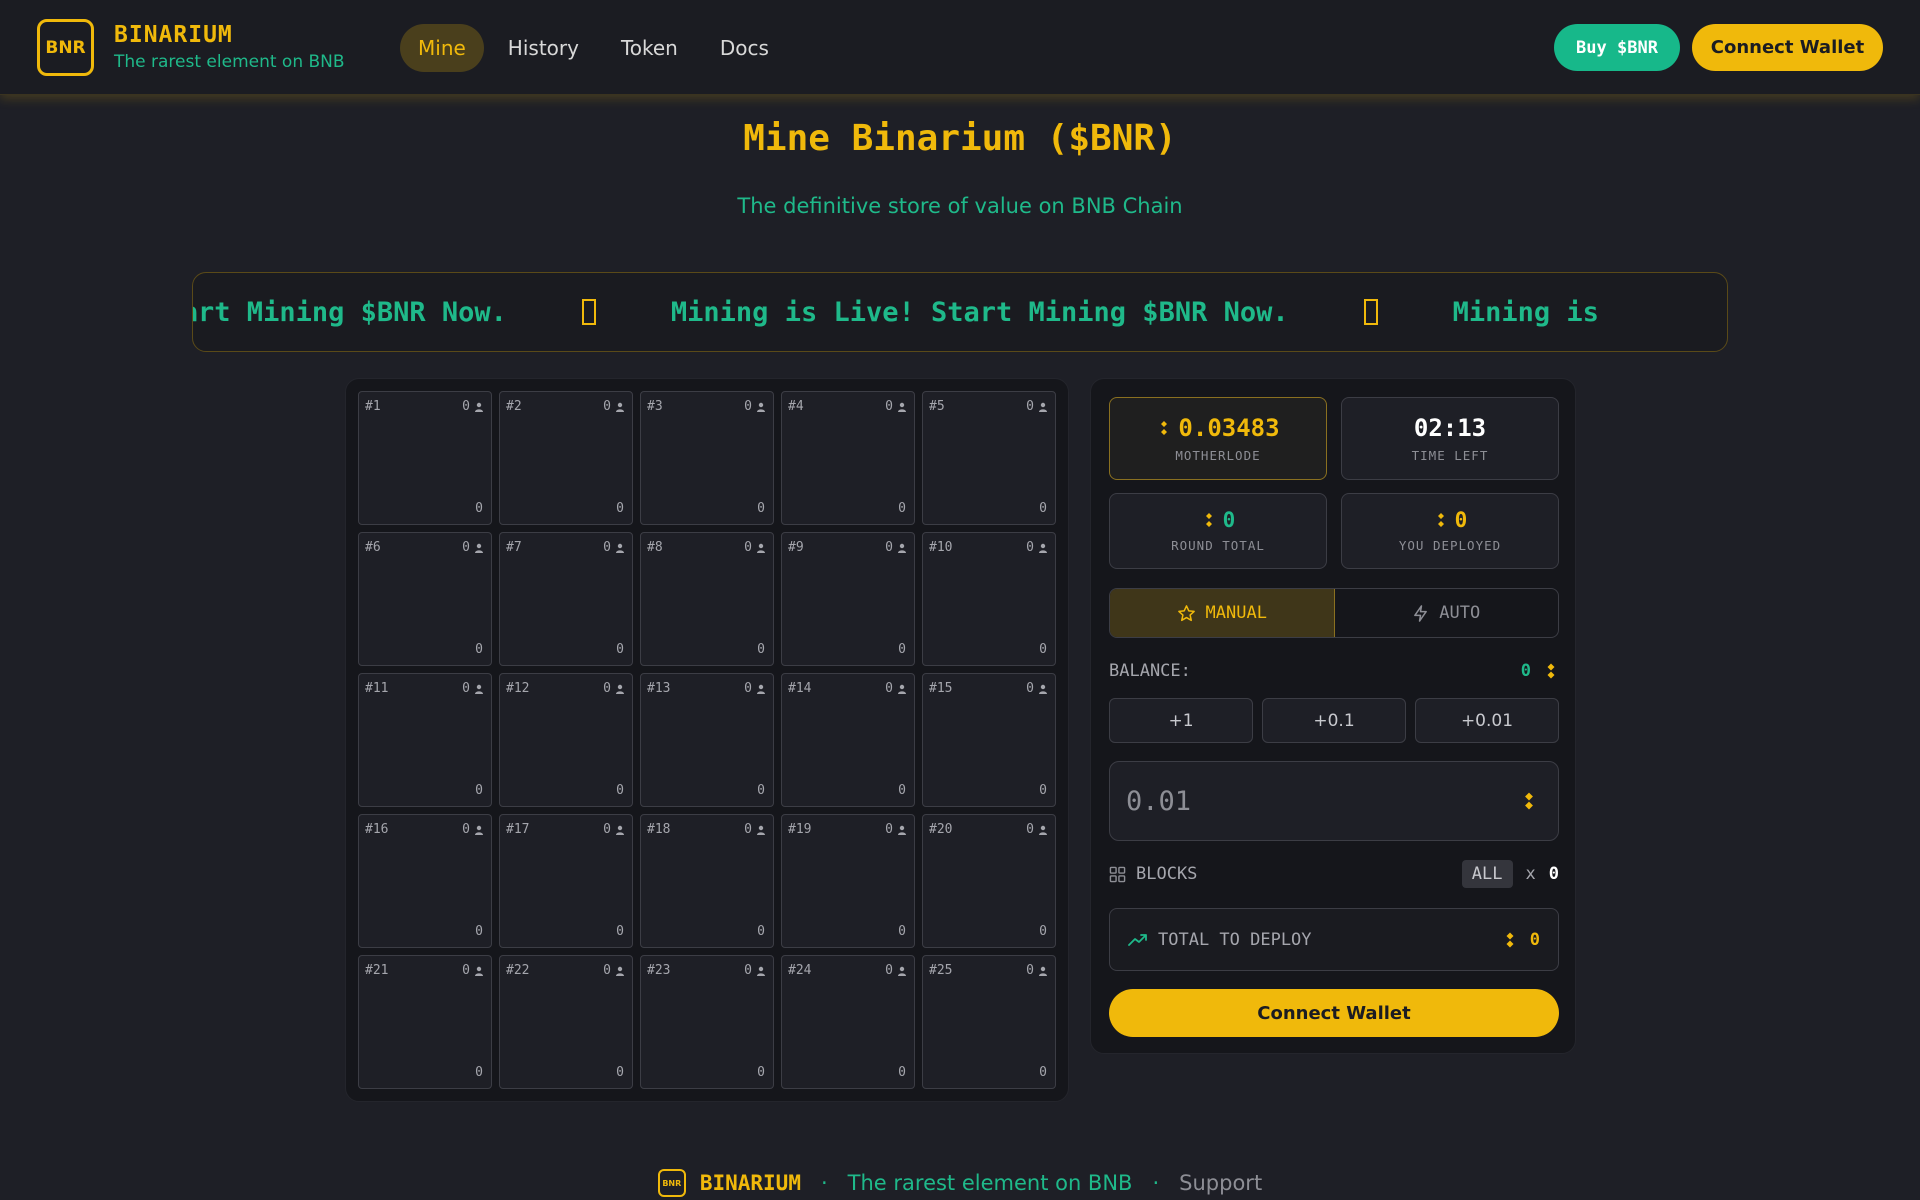 The width and height of the screenshot is (1920, 1200). Describe the element at coordinates (1236, 613) in the screenshot. I see `manual-mode-label: MANUAL` at that location.